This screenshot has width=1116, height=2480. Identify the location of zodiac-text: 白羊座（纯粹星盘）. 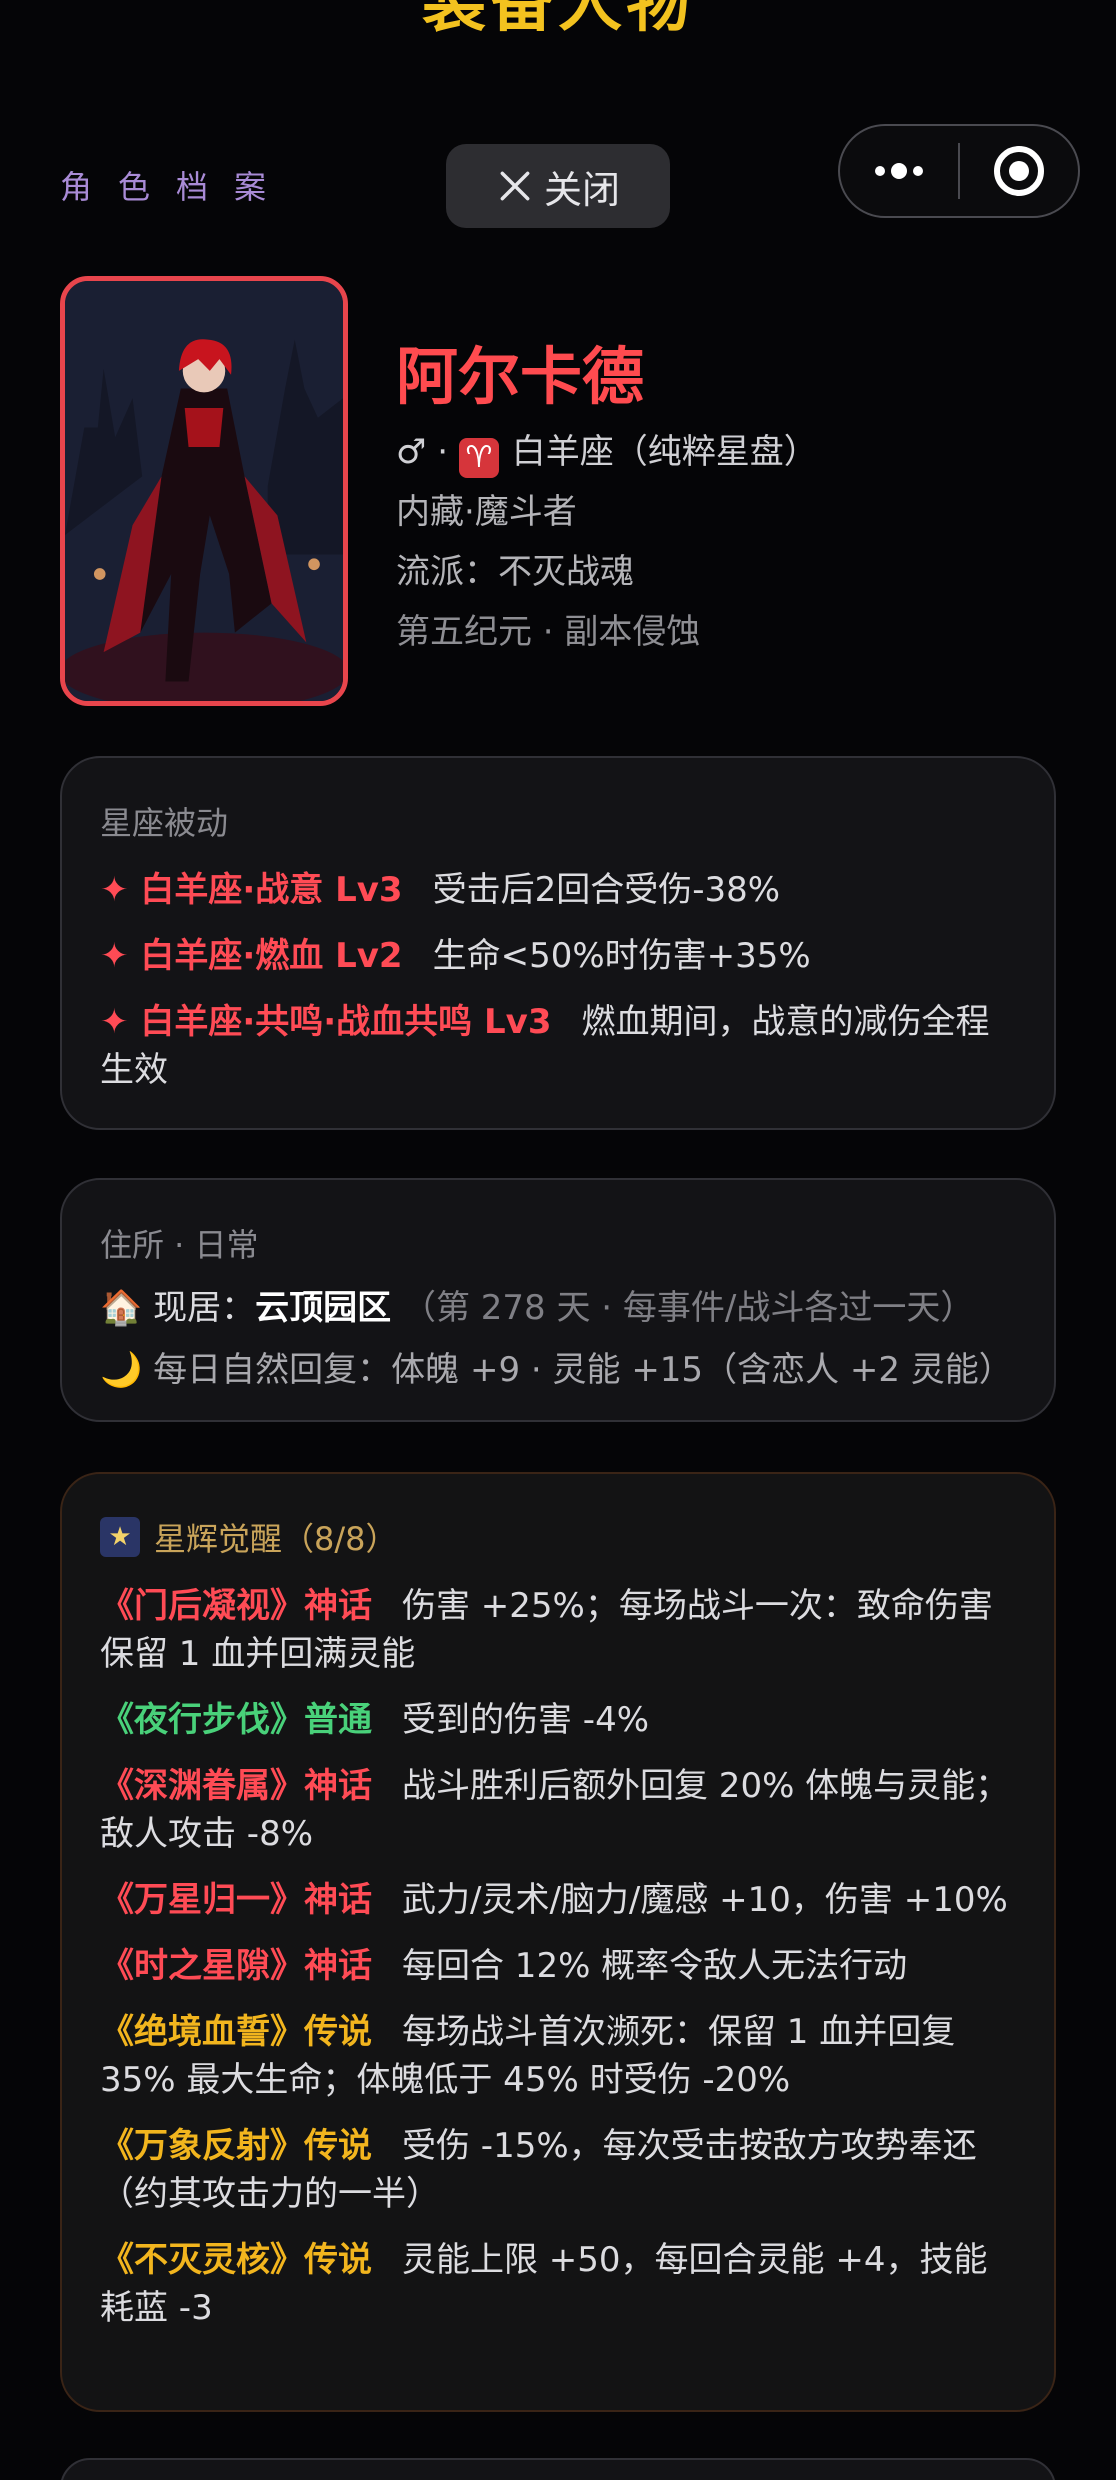
(664, 452).